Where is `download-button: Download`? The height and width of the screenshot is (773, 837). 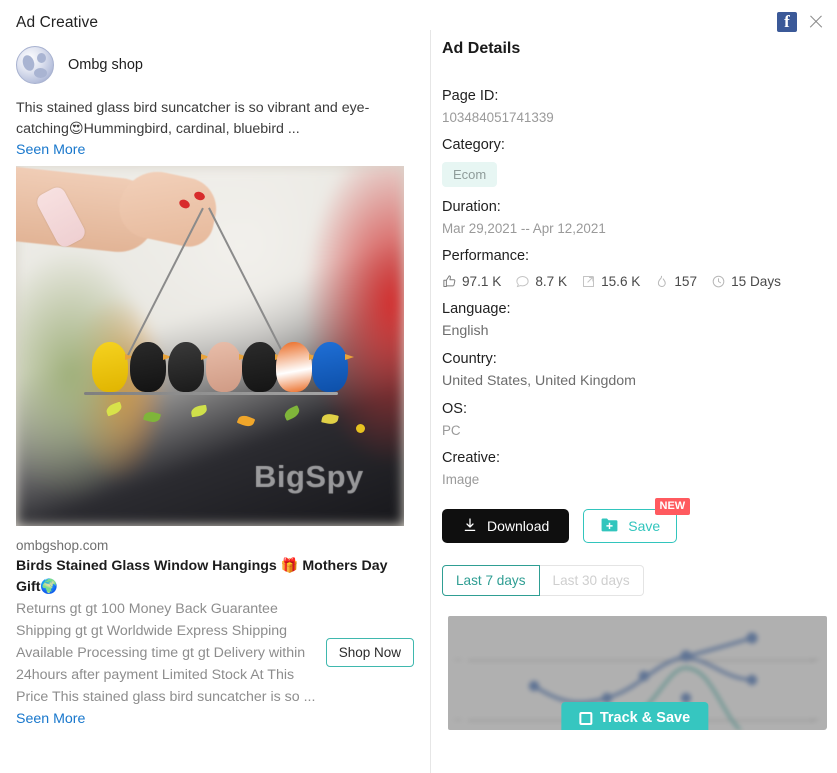 download-button: Download is located at coordinates (506, 526).